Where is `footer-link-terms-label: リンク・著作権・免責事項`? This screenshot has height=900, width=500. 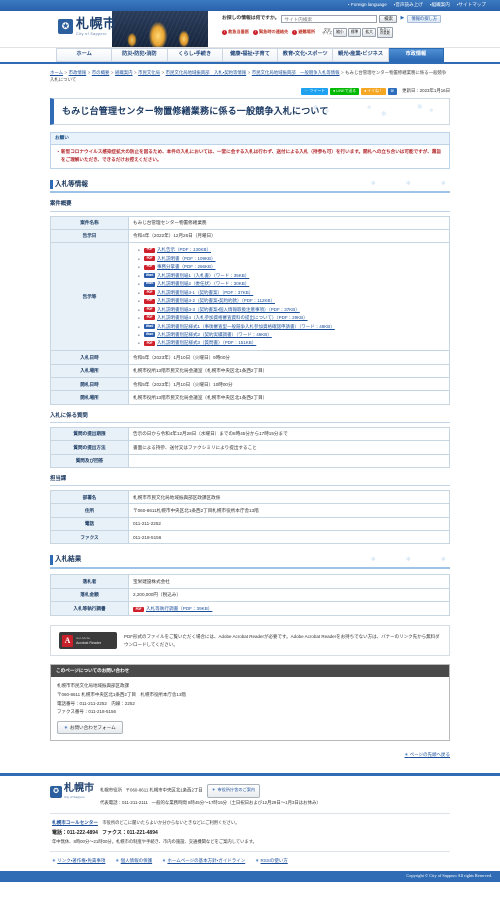 footer-link-terms-label: リンク・著作権・免責事項 is located at coordinates (81, 861).